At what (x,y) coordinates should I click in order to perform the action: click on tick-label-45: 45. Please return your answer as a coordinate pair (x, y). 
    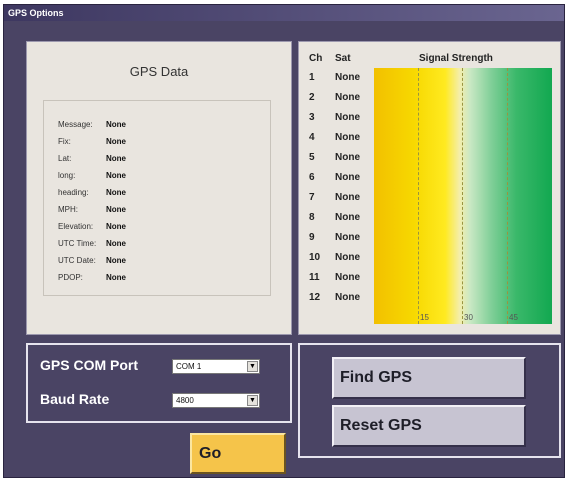
    Looking at the image, I should click on (513, 317).